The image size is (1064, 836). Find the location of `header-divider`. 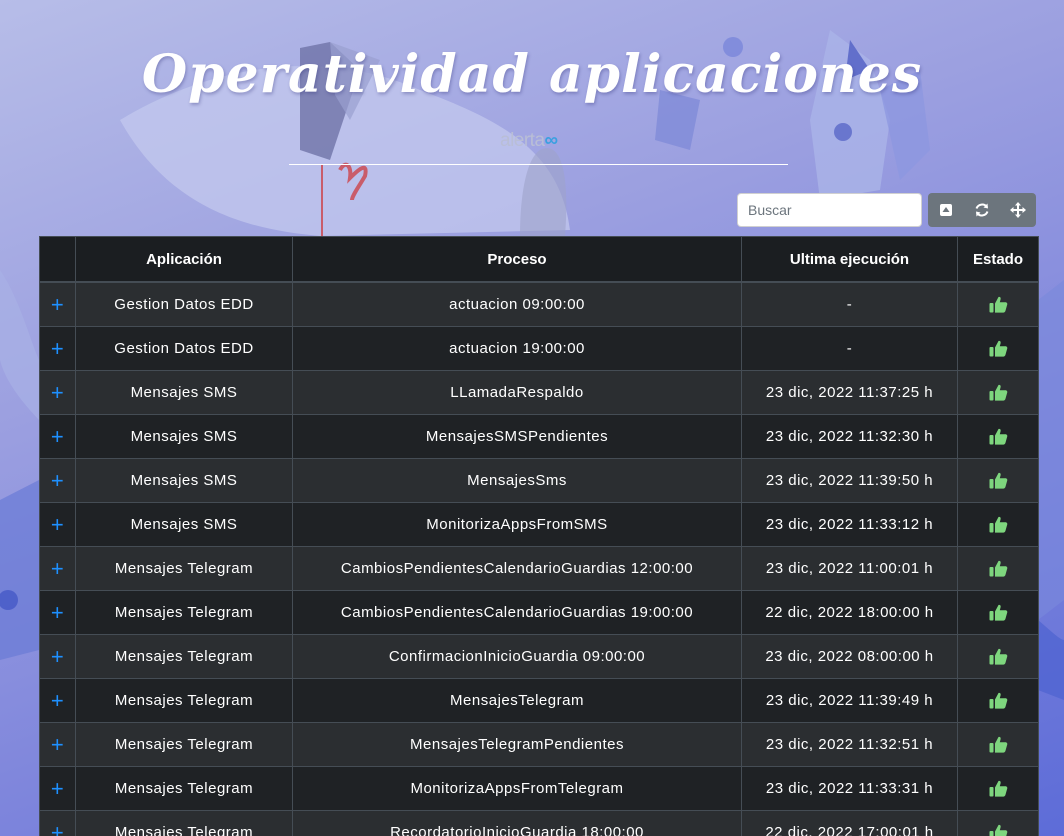

header-divider is located at coordinates (538, 164).